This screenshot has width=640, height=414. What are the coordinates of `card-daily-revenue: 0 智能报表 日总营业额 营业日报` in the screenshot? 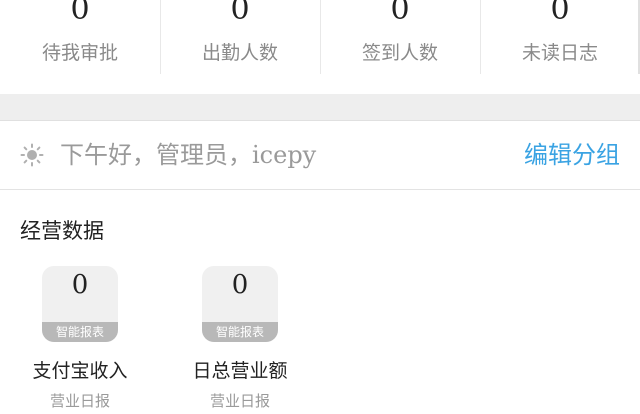 It's located at (240, 339).